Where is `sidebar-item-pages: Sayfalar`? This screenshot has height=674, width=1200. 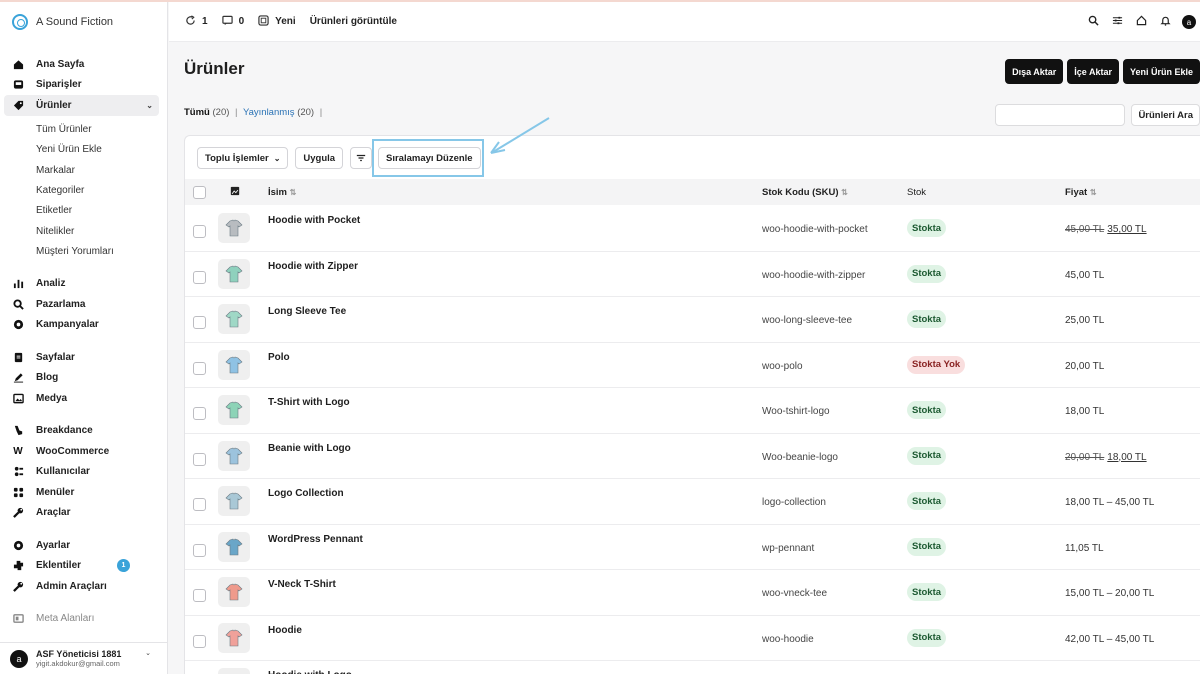 sidebar-item-pages: Sayfalar is located at coordinates (79, 357).